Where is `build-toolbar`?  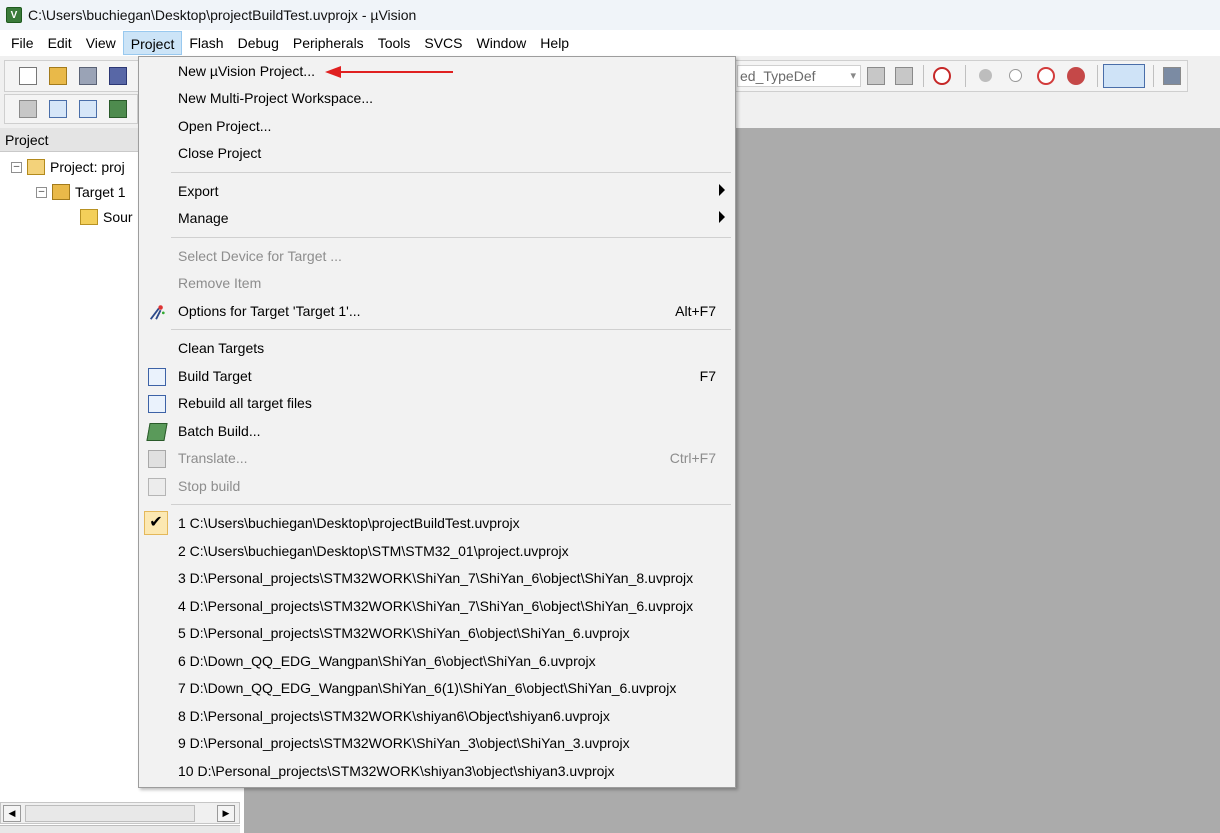
build-toolbar is located at coordinates (71, 109).